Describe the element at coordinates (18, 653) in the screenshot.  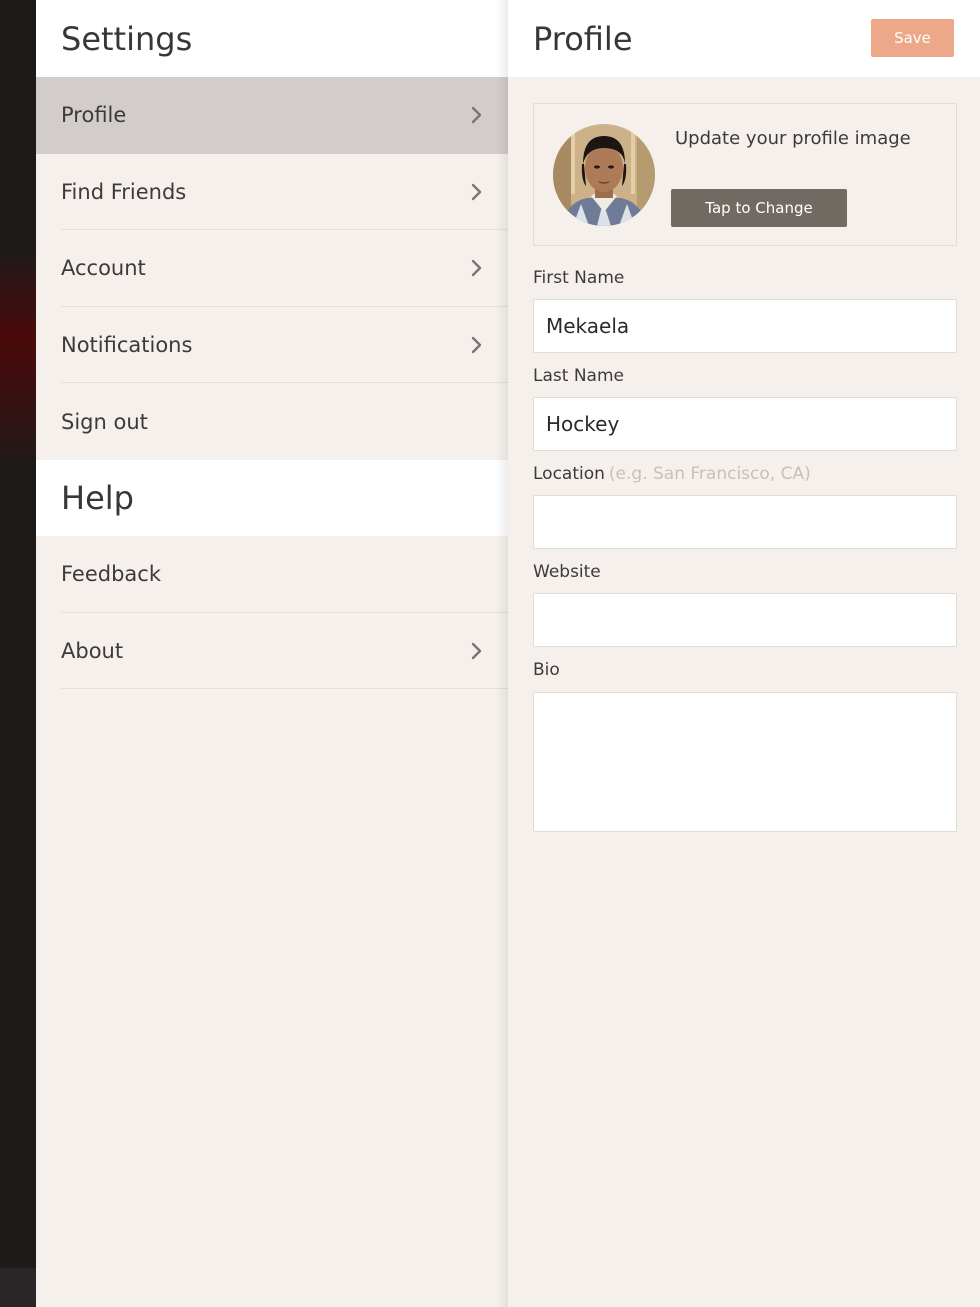
I see `background-backdrop` at that location.